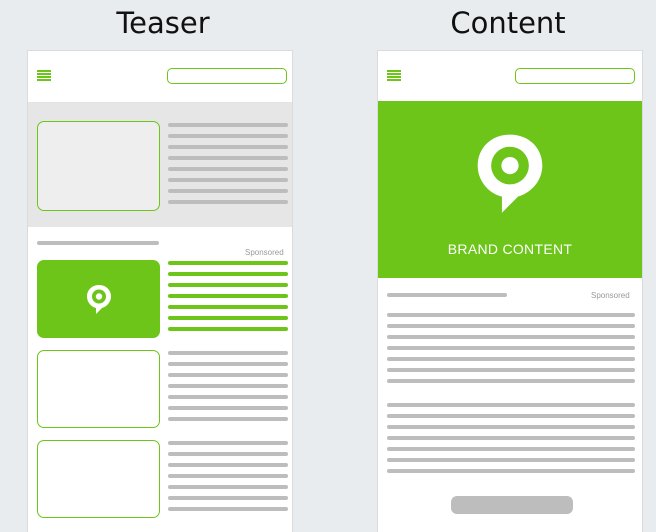  I want to click on content-heading: Content, so click(508, 23).